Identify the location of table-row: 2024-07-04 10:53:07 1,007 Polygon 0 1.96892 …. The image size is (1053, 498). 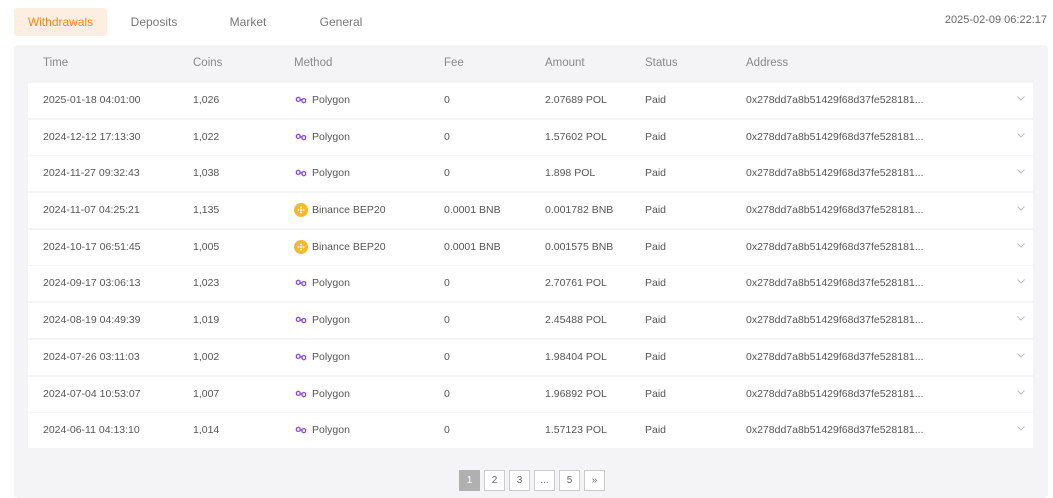
(530, 394).